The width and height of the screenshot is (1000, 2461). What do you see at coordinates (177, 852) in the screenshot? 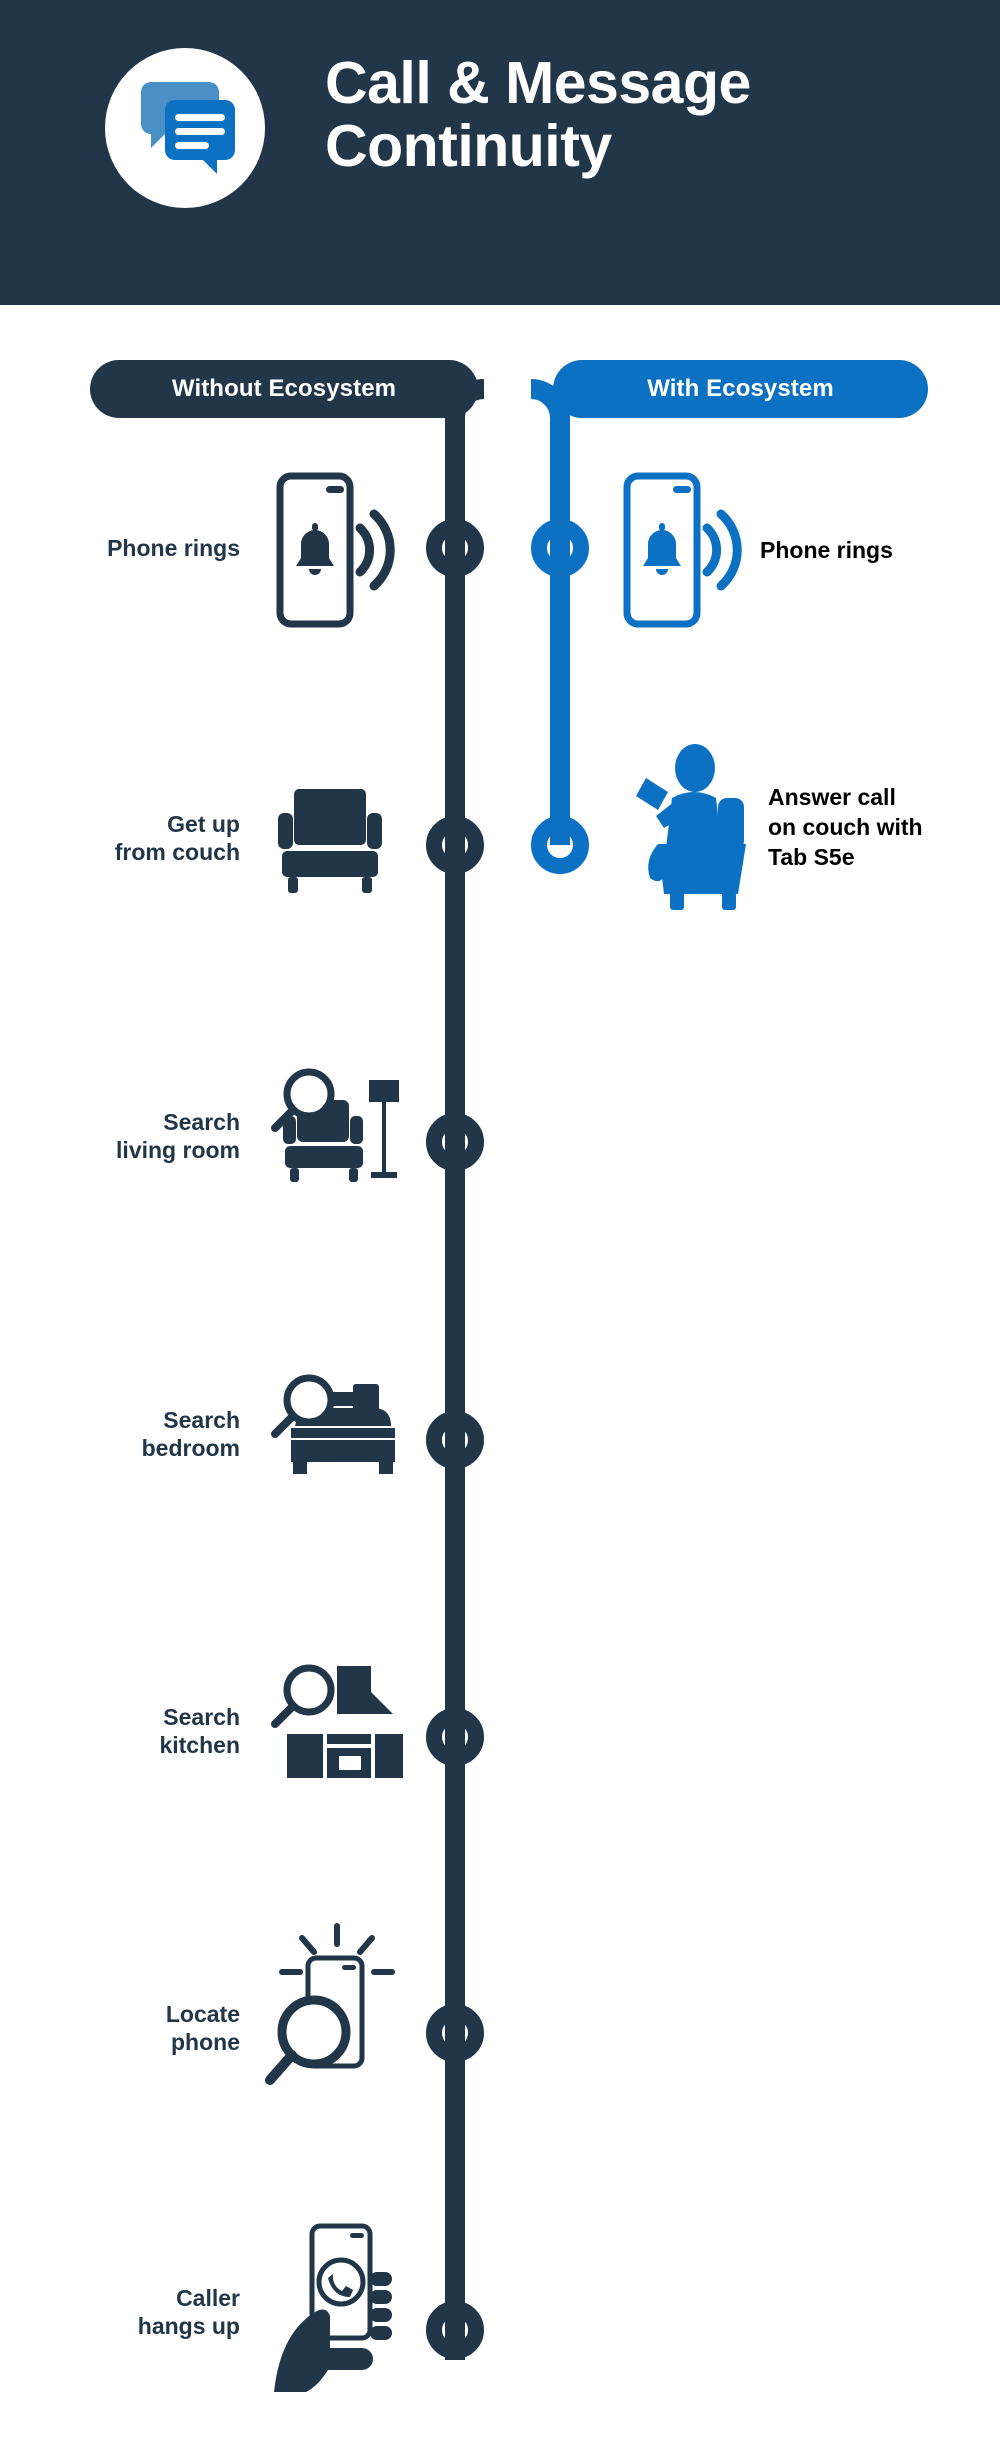
I see `left-step-2-label-line2: from couch` at bounding box center [177, 852].